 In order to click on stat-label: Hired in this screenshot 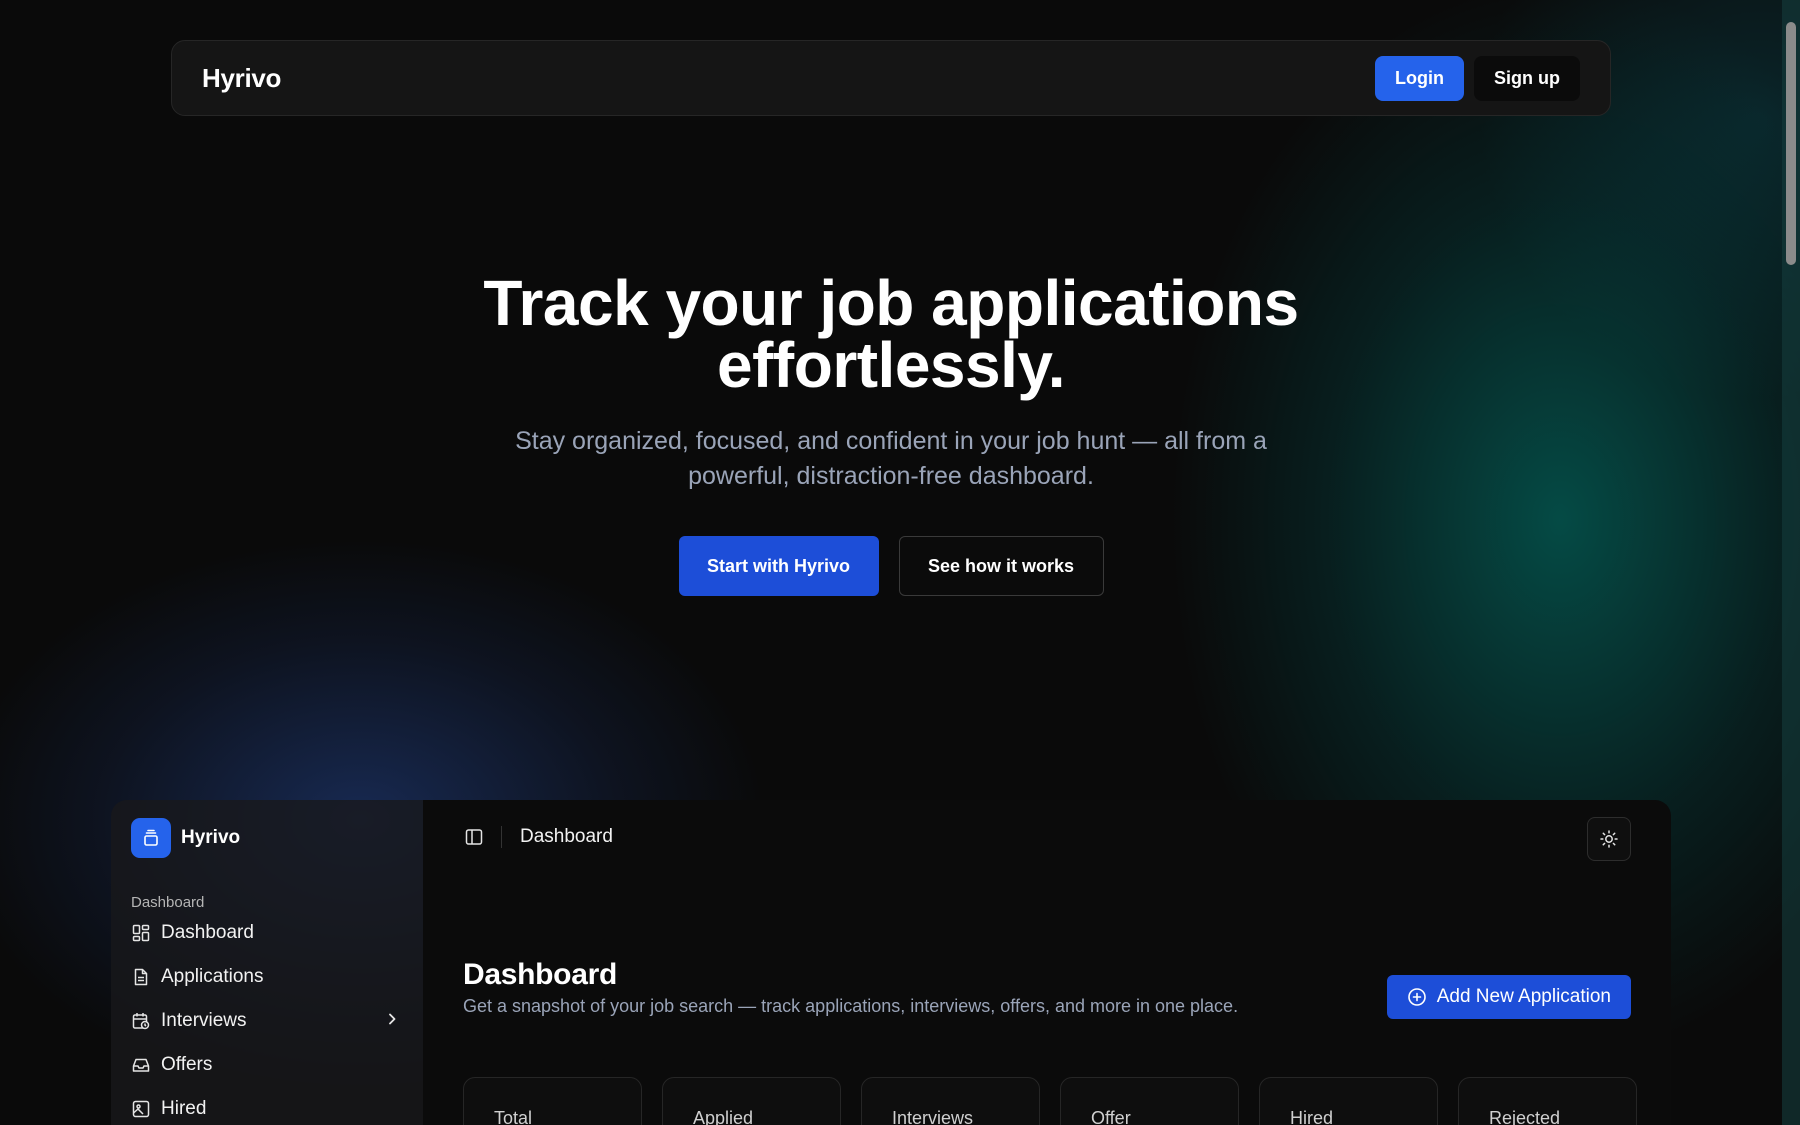, I will do `click(1312, 1116)`.